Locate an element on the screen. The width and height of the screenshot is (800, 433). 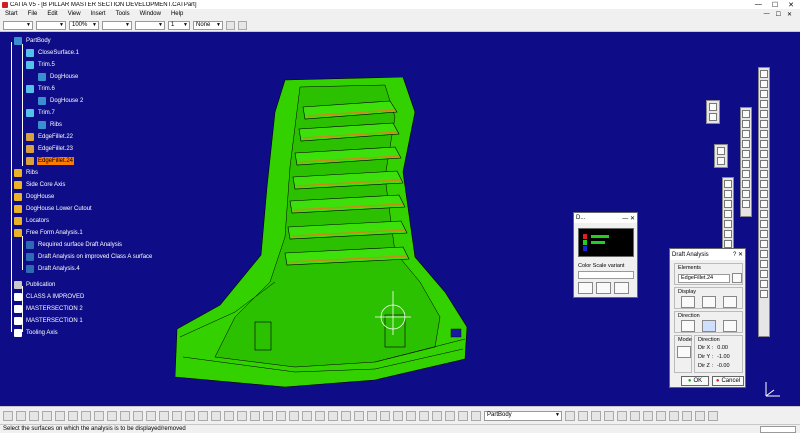
brush-icon is located at coordinates (242, 25).